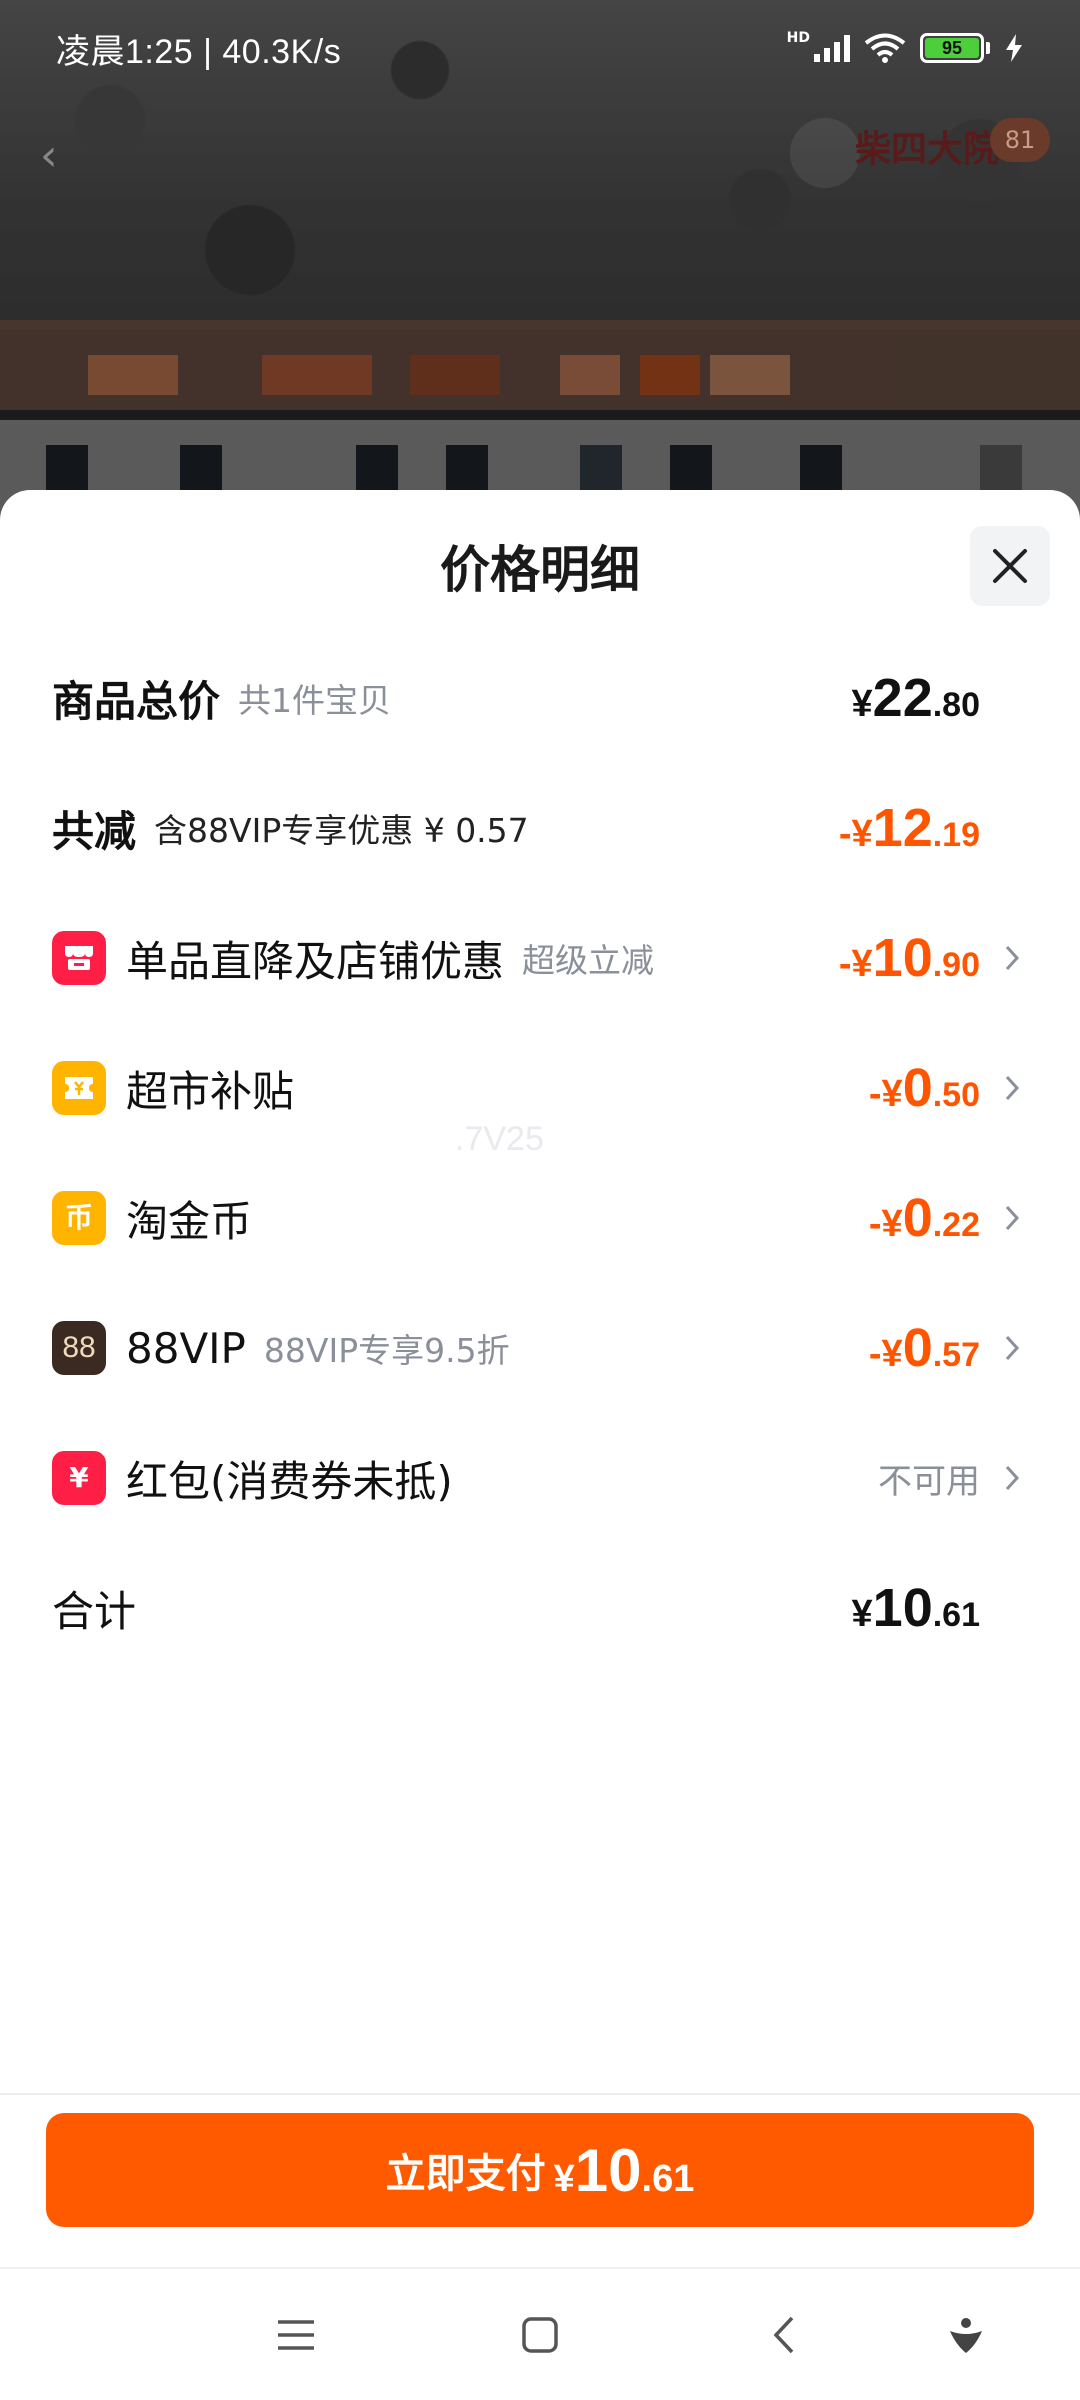 The height and width of the screenshot is (2400, 1080). I want to click on battery-icon: 95, so click(955, 48).